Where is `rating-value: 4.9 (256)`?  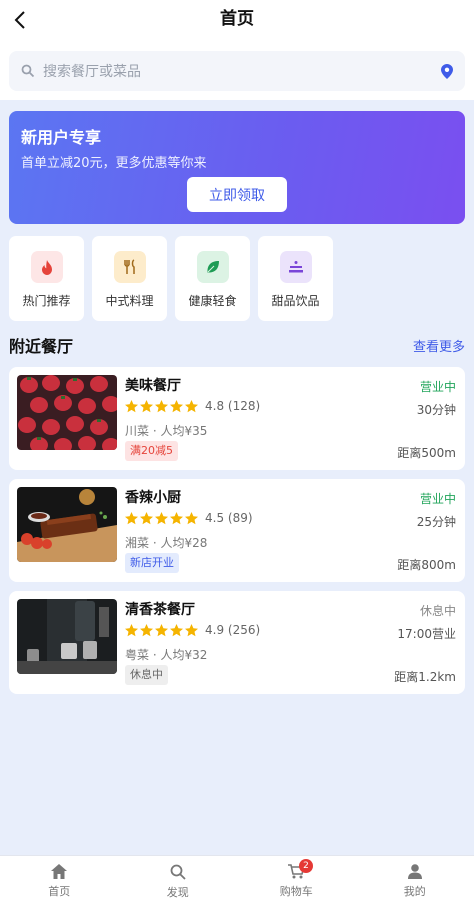 rating-value: 4.9 (256) is located at coordinates (233, 630).